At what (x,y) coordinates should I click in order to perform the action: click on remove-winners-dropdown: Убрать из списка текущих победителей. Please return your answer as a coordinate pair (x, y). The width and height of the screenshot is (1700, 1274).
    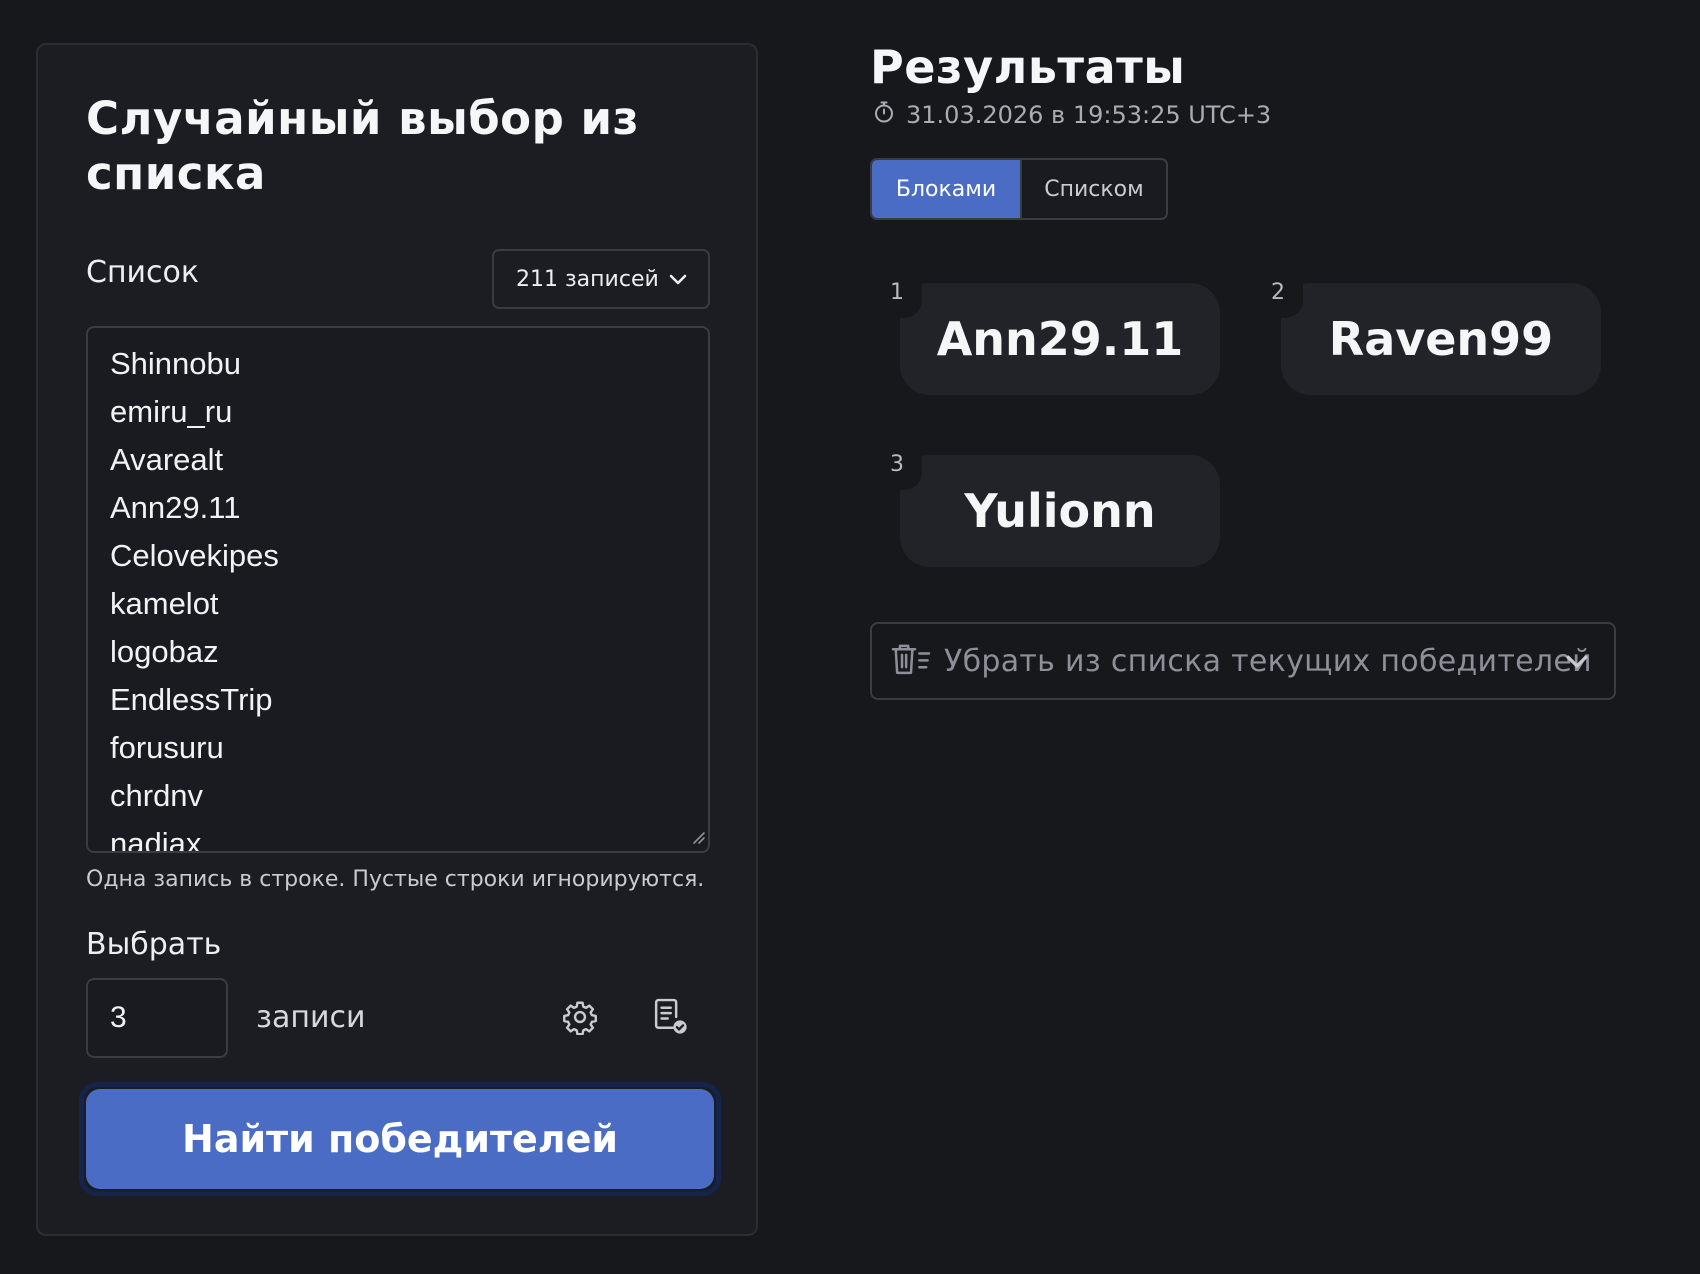
    Looking at the image, I should click on (1243, 661).